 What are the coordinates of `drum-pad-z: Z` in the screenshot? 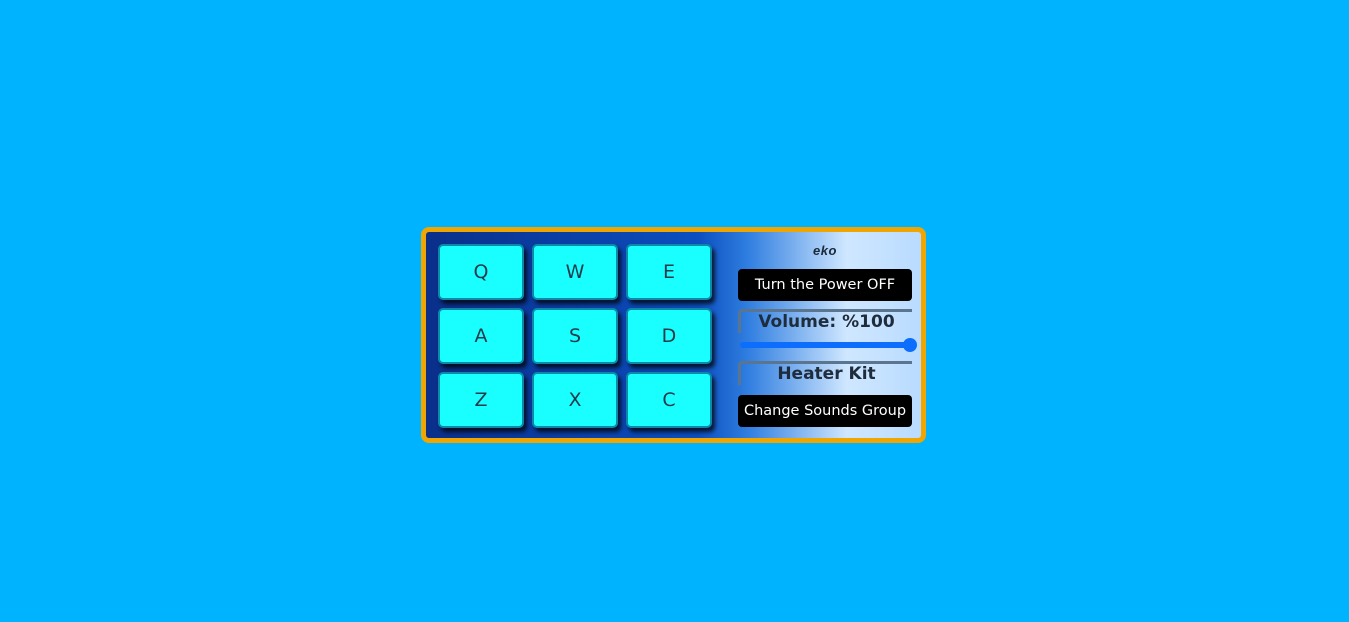 It's located at (481, 400).